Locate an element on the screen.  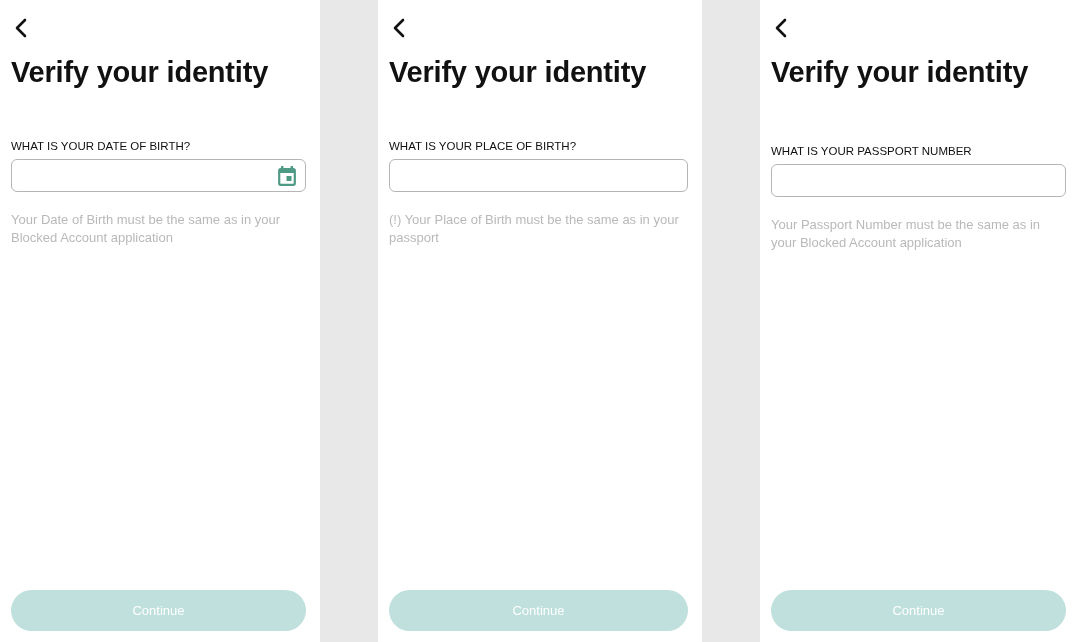
field-label: WHAT IS YOUR PASSPORT NUMBER is located at coordinates (871, 151).